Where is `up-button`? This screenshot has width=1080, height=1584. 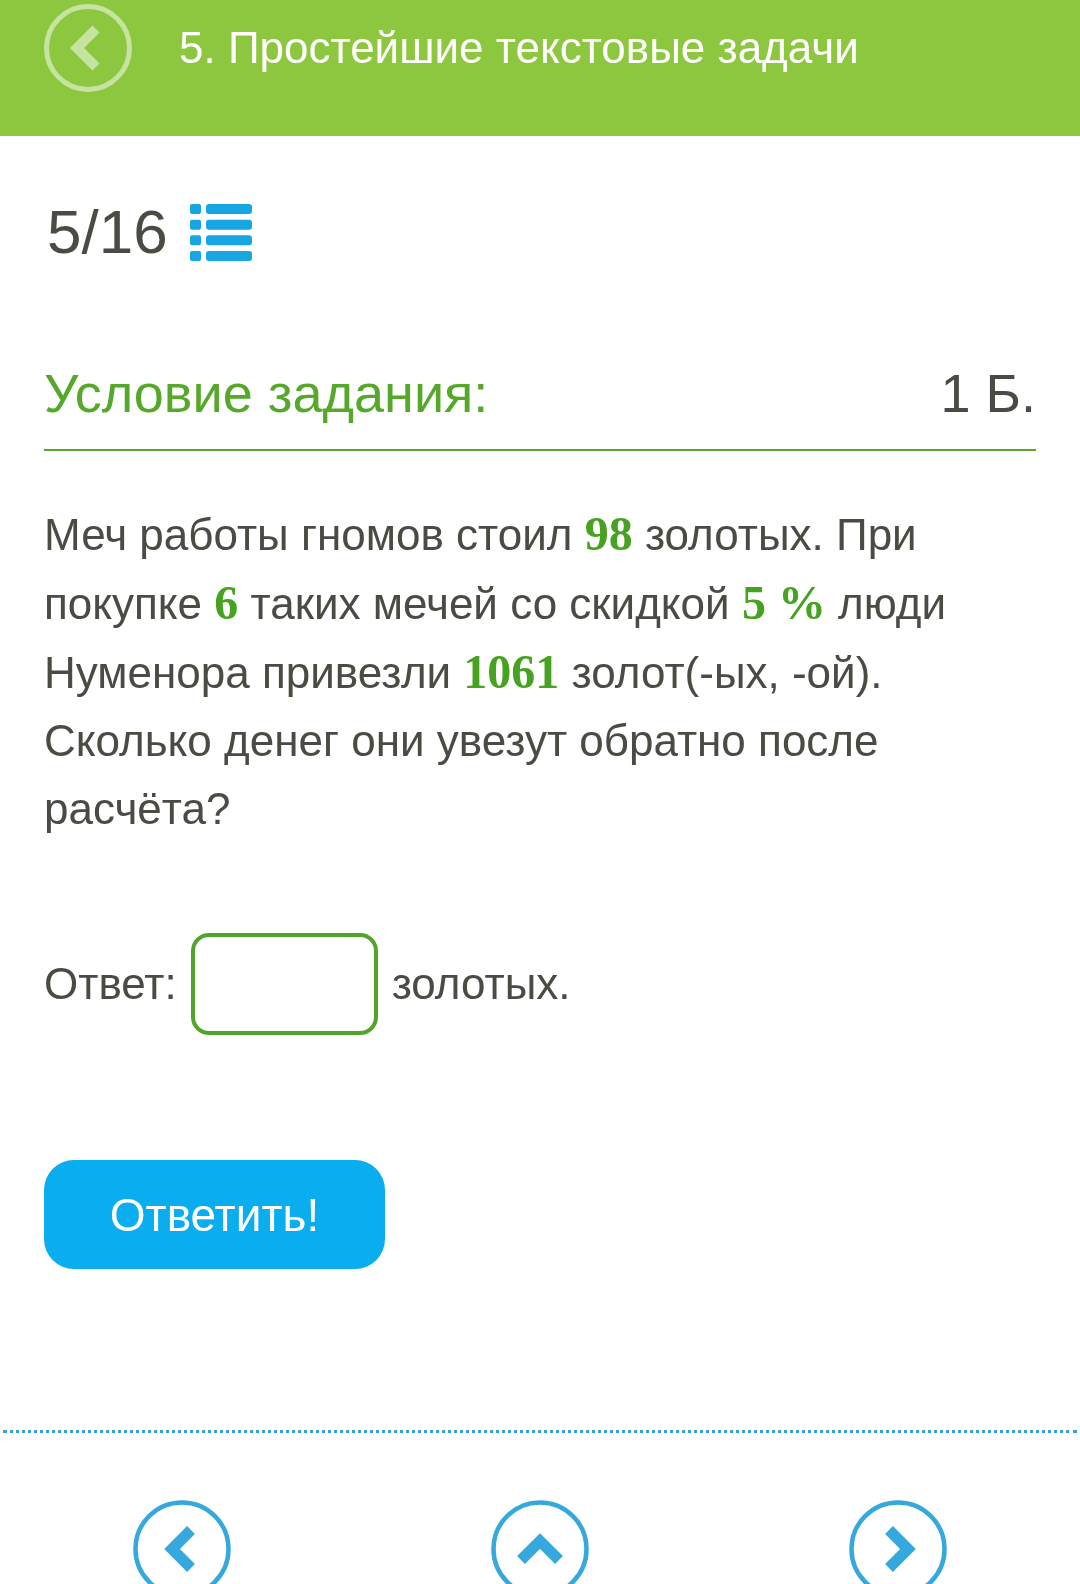
up-button is located at coordinates (540, 1542).